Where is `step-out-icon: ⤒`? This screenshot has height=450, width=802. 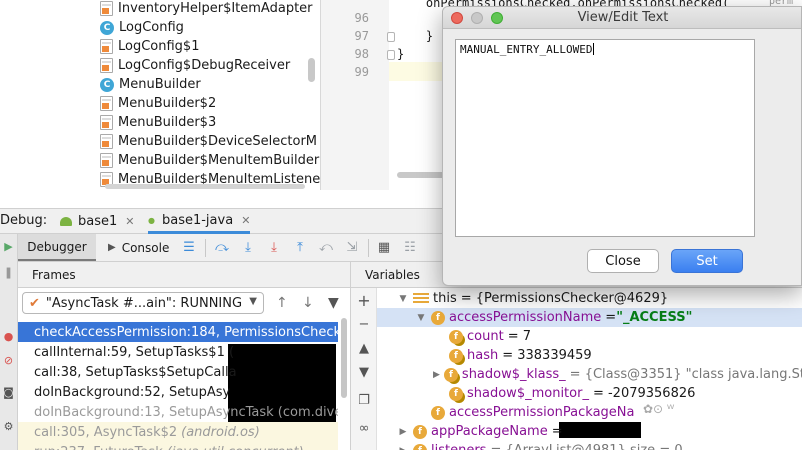 step-out-icon: ⤒ is located at coordinates (300, 248).